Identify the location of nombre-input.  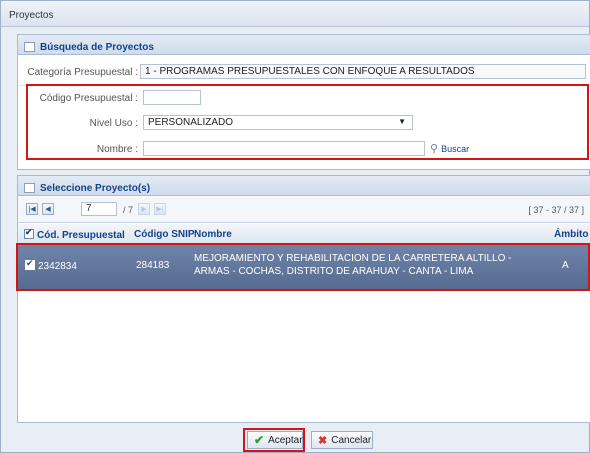
(284, 148).